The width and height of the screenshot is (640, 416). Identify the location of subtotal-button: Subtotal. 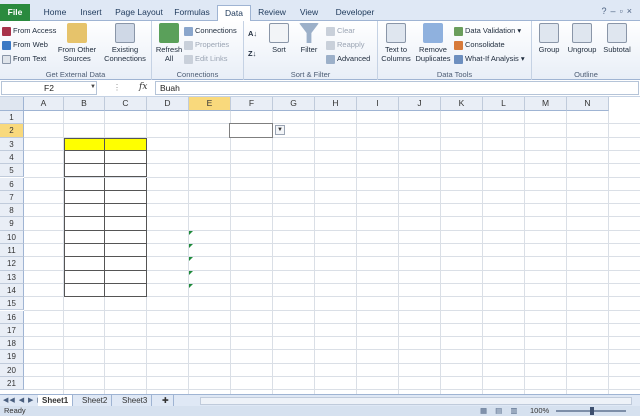
(617, 38).